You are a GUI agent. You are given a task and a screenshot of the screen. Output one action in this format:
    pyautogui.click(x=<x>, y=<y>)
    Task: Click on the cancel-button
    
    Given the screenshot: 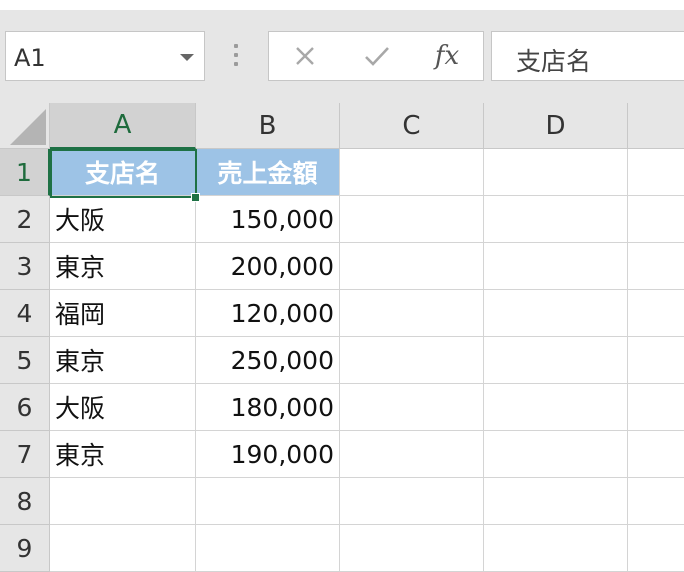 What is the action you would take?
    pyautogui.click(x=305, y=56)
    